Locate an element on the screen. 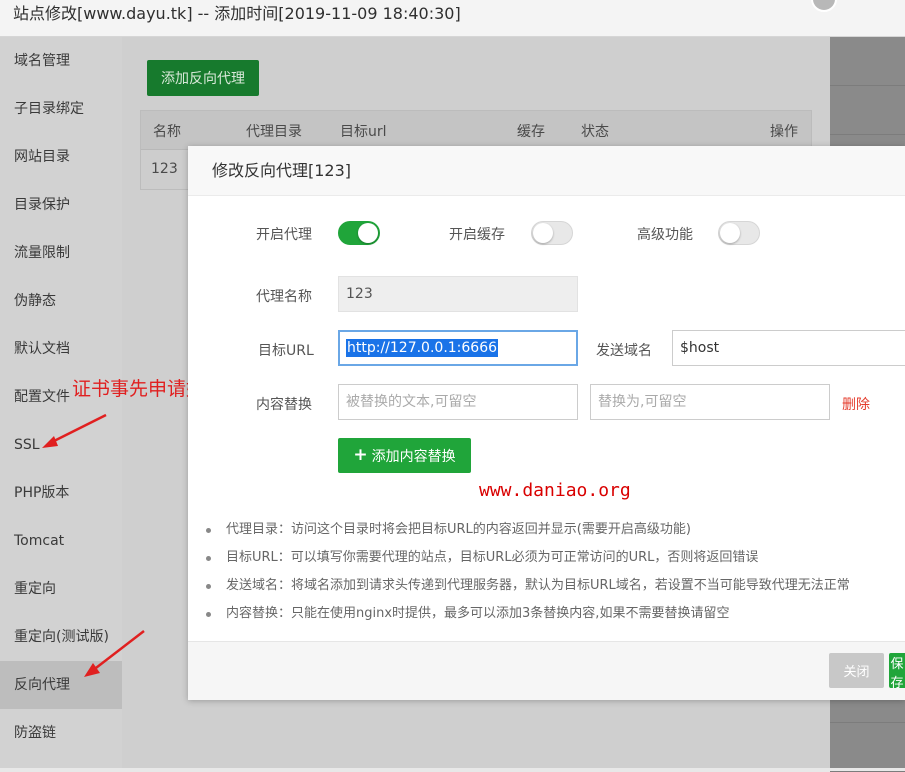  watermark-text: www.daniao.org is located at coordinates (555, 490).